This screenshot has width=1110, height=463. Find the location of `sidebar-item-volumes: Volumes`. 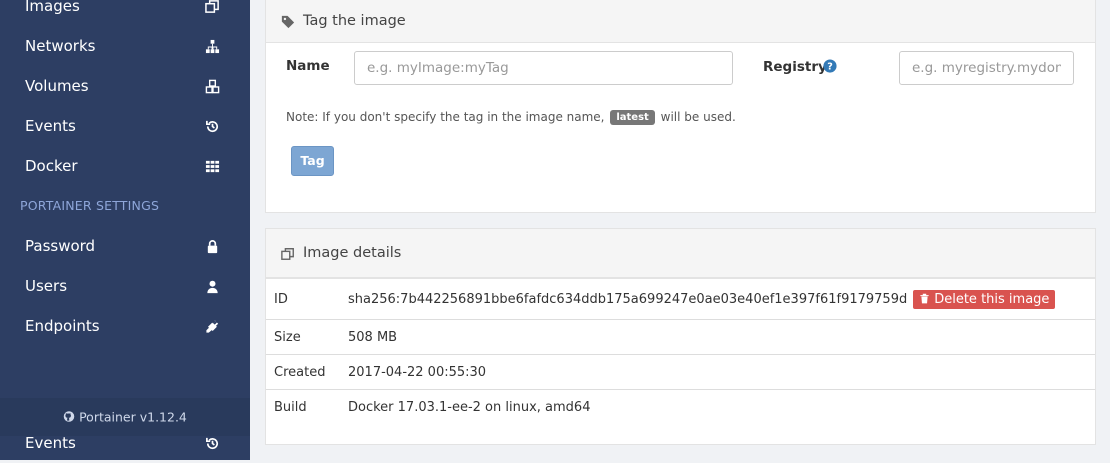

sidebar-item-volumes: Volumes is located at coordinates (125, 86).